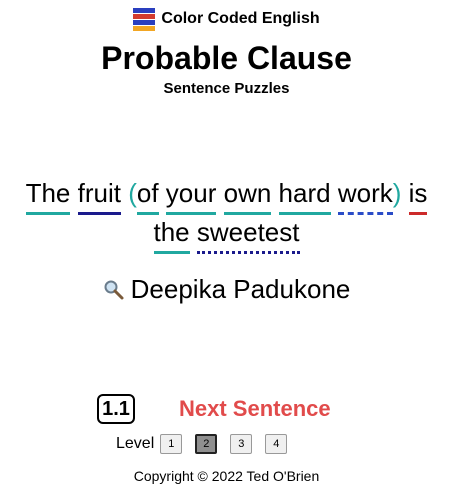 The height and width of the screenshot is (495, 453). I want to click on magnifier-icon, so click(114, 290).